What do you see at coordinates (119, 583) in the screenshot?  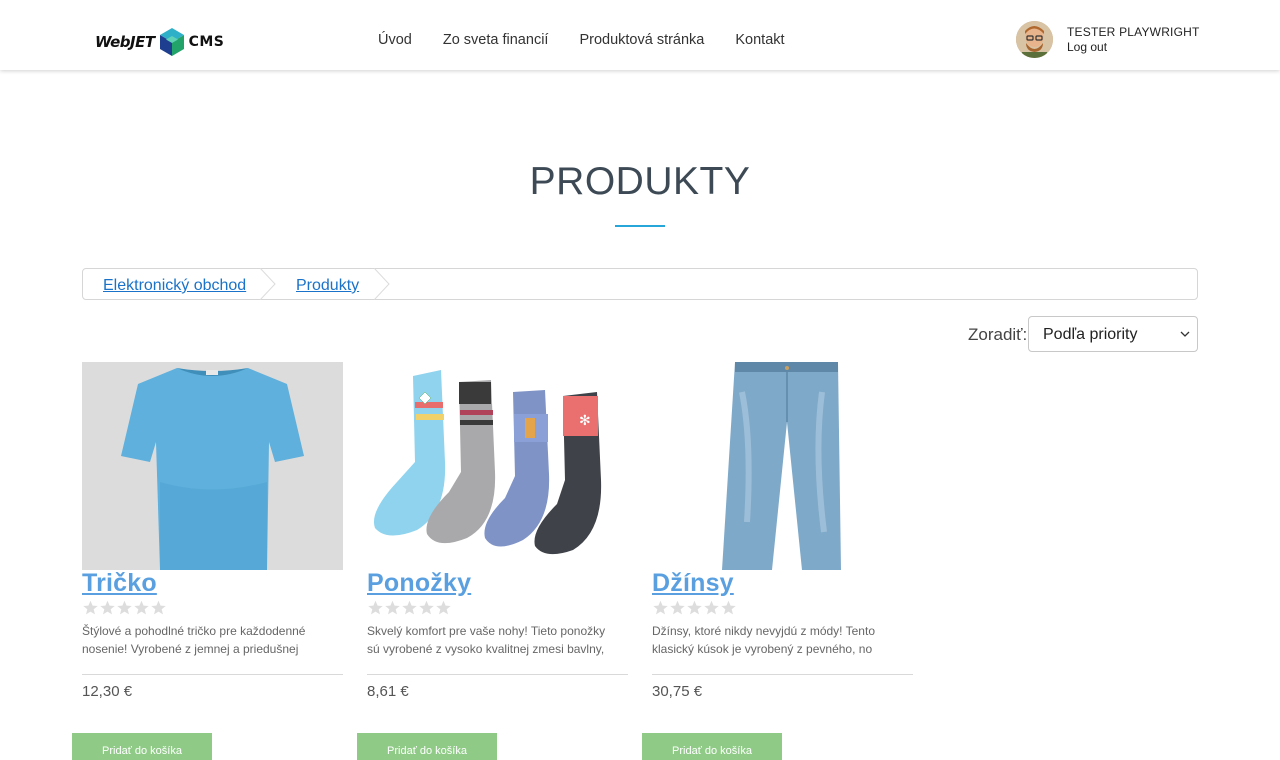 I see `product-title: Tričko` at bounding box center [119, 583].